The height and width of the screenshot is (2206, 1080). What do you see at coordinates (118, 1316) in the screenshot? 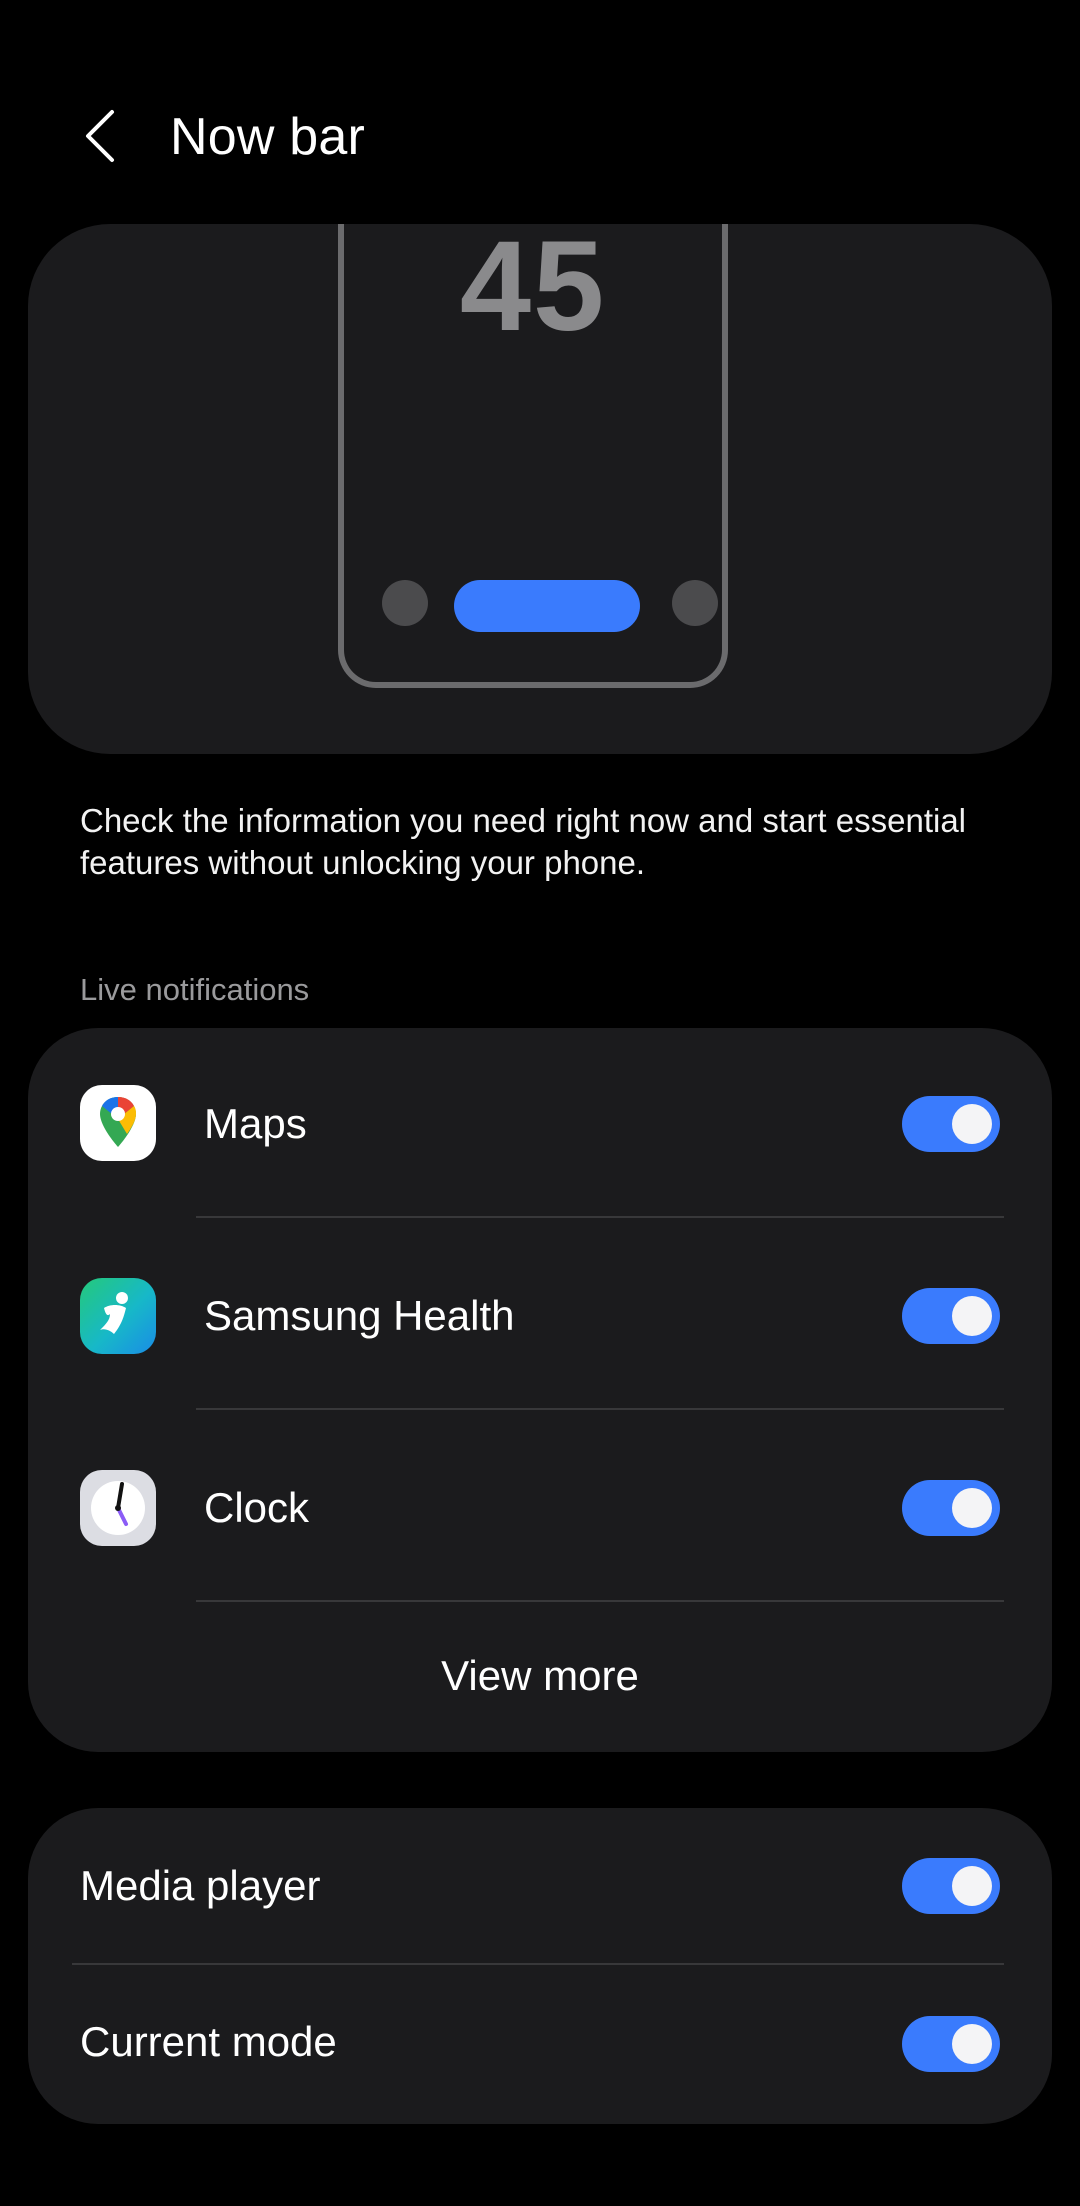
I see `samsung-health-icon` at bounding box center [118, 1316].